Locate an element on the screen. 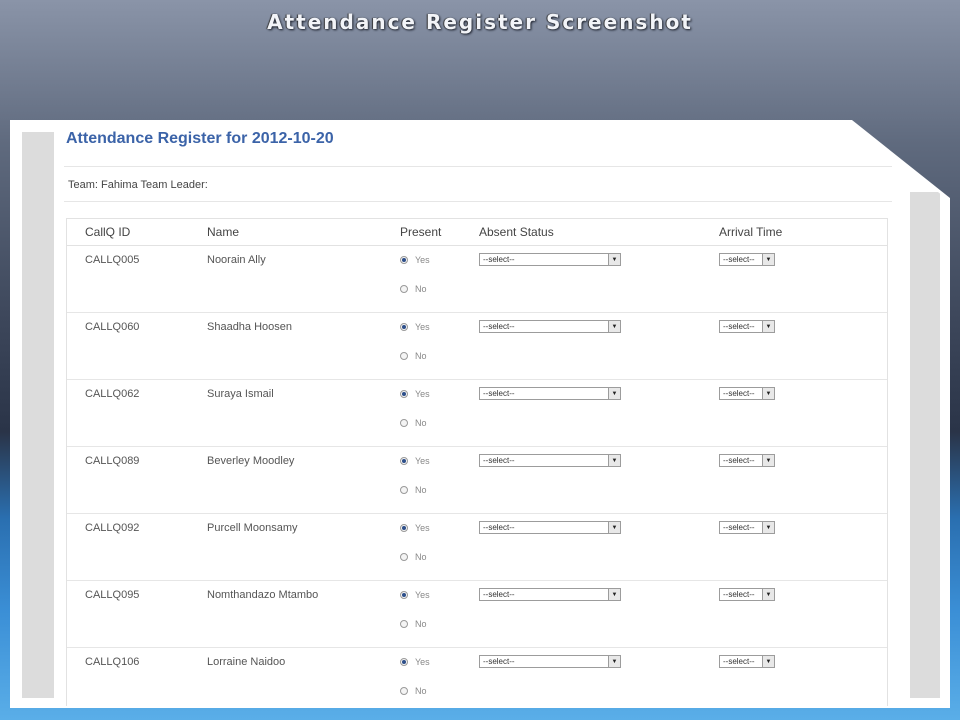 This screenshot has width=960, height=720. callq-id: CALLQ089 is located at coordinates (112, 461).